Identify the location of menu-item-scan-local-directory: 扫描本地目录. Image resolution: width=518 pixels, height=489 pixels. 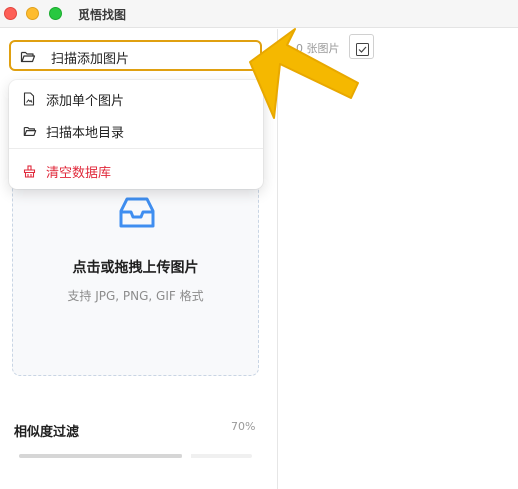
(136, 130).